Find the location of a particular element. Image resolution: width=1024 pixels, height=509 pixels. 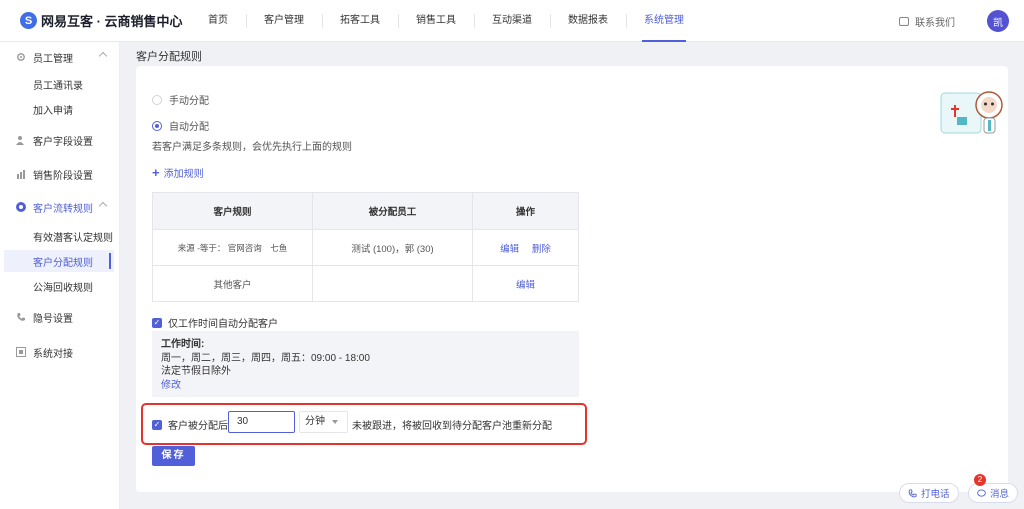

staff-cell is located at coordinates (392, 283).